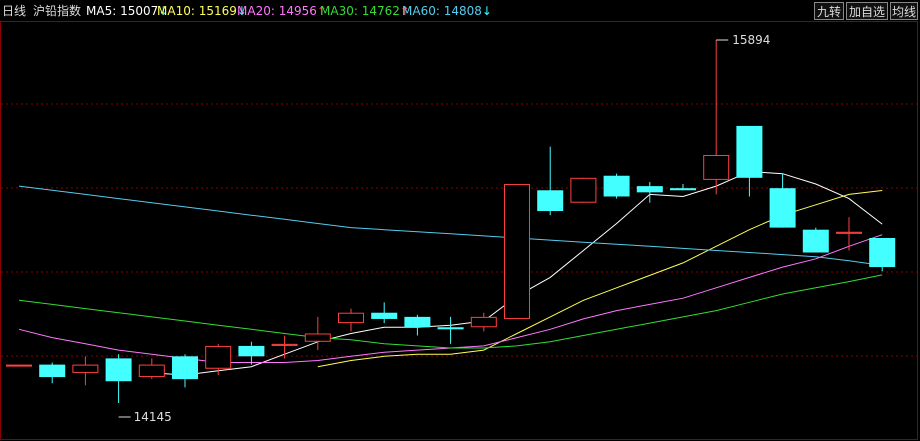 The width and height of the screenshot is (920, 441). What do you see at coordinates (174, 11) in the screenshot?
I see `ma10-label: MA10` at bounding box center [174, 11].